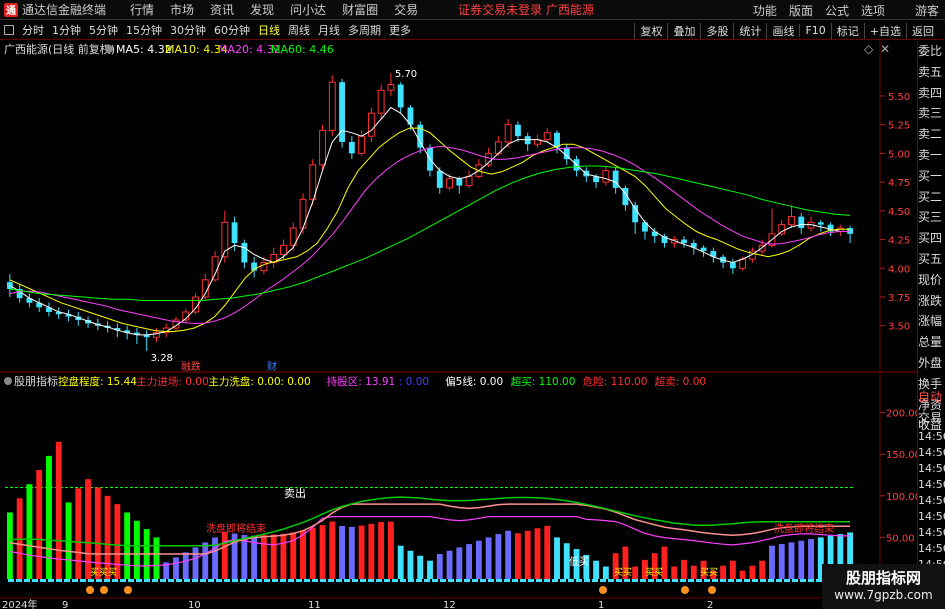 This screenshot has width=945, height=609. What do you see at coordinates (66, 30) in the screenshot?
I see `period-tab: 1分钟` at bounding box center [66, 30].